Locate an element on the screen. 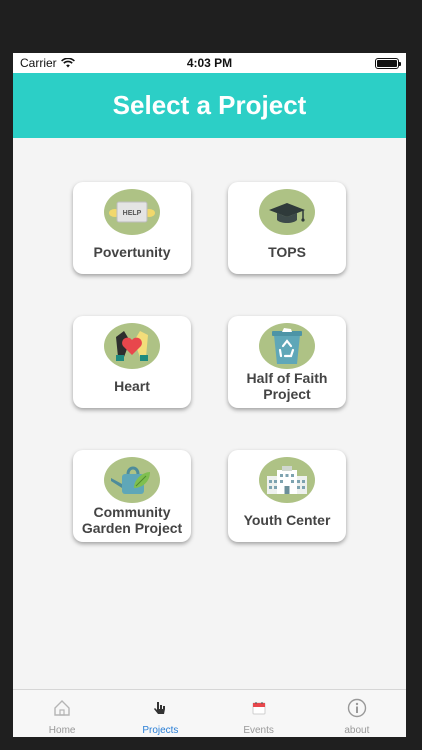 The width and height of the screenshot is (422, 750). project-label: Half of Faith Project is located at coordinates (287, 388).